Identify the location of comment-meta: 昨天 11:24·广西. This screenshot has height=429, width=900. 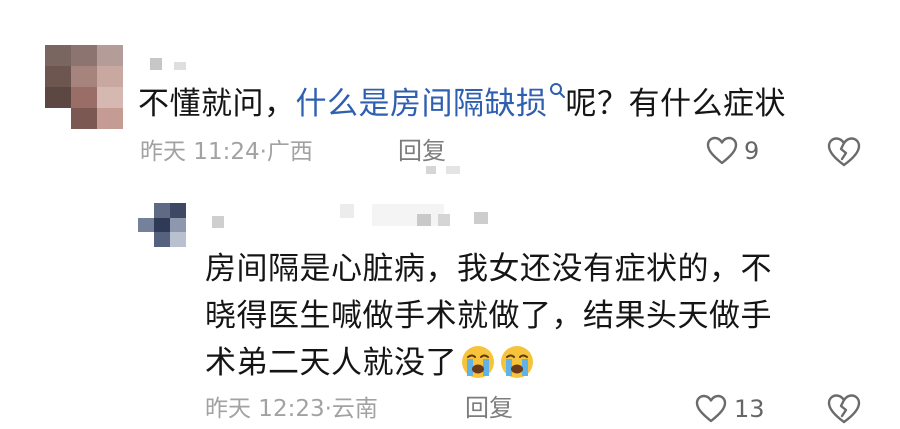
(226, 152).